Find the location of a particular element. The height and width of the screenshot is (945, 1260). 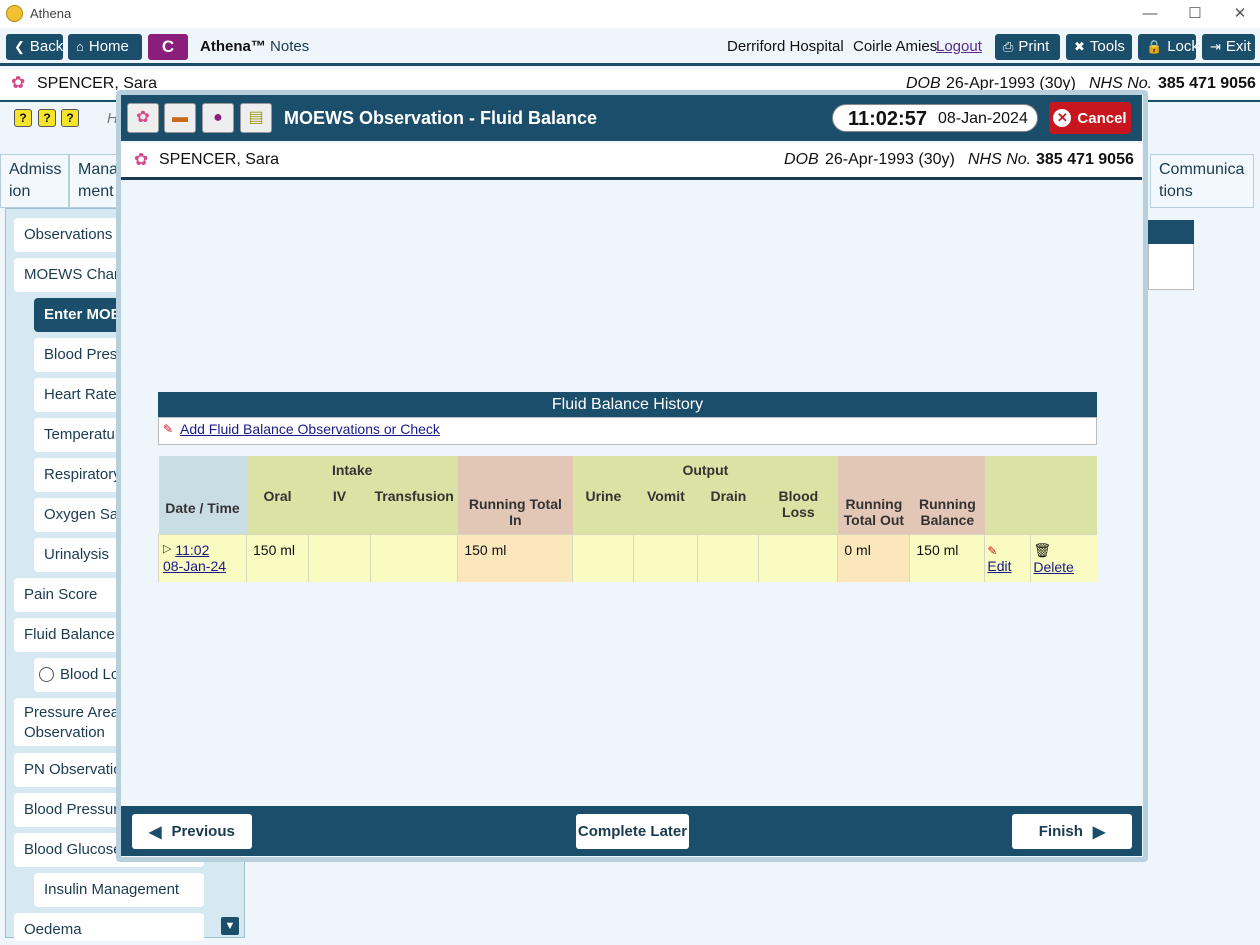

user-name: Coirle Amies is located at coordinates (895, 46).